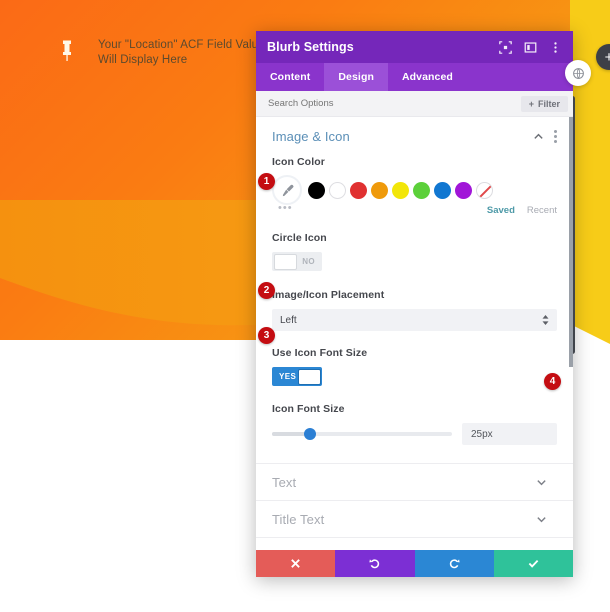 This screenshot has width=610, height=612. What do you see at coordinates (309, 434) in the screenshot?
I see `slider-knob` at bounding box center [309, 434].